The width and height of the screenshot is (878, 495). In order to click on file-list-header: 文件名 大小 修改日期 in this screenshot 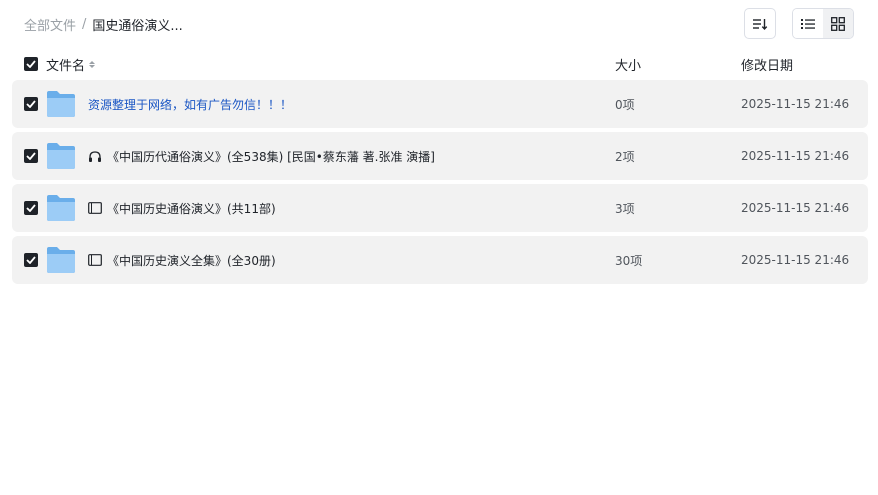, I will do `click(440, 64)`.